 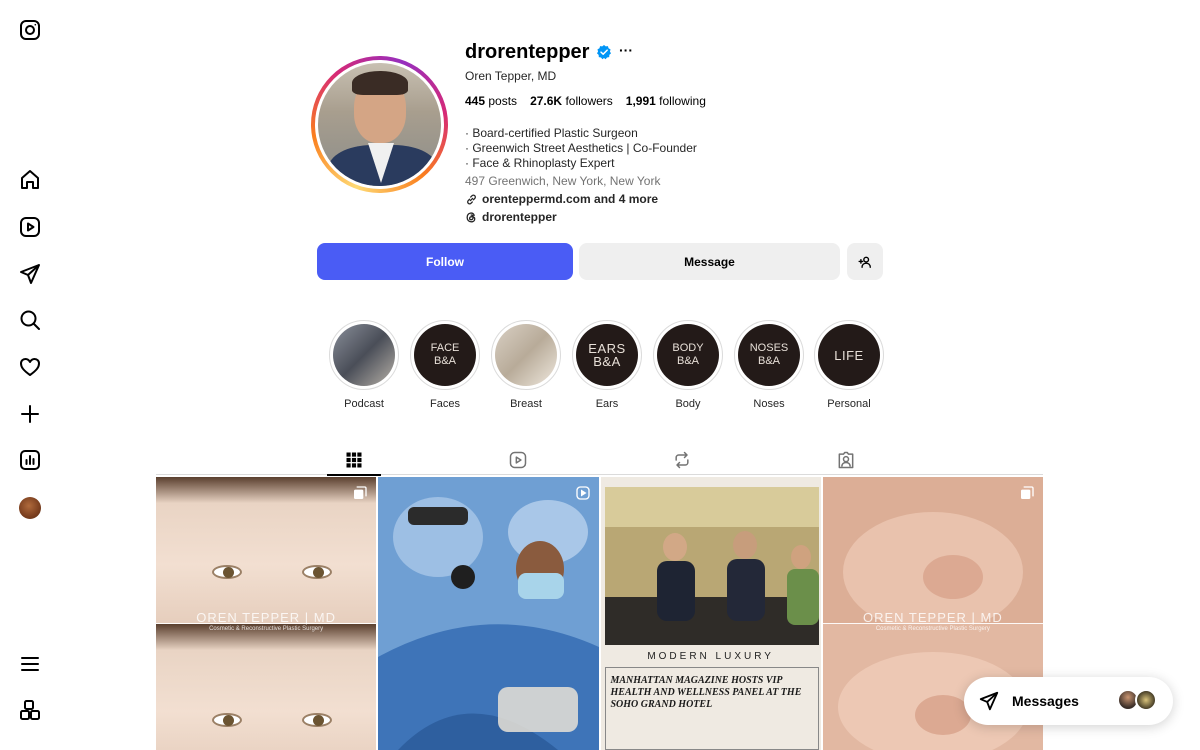 What do you see at coordinates (30, 180) in the screenshot?
I see `home-icon` at bounding box center [30, 180].